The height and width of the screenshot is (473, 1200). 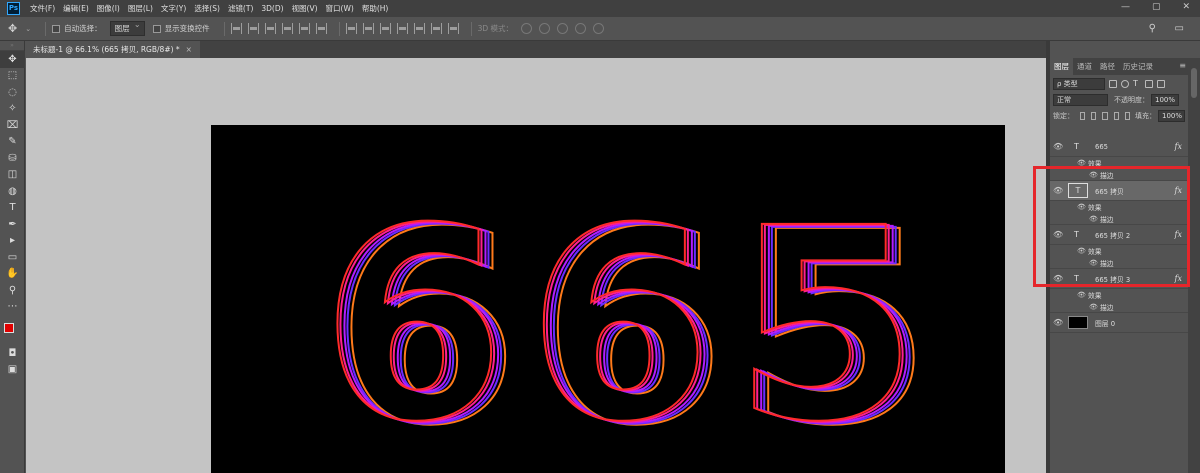 What do you see at coordinates (1109, 191) in the screenshot?
I see `layer-name: 665 拷贝` at bounding box center [1109, 191].